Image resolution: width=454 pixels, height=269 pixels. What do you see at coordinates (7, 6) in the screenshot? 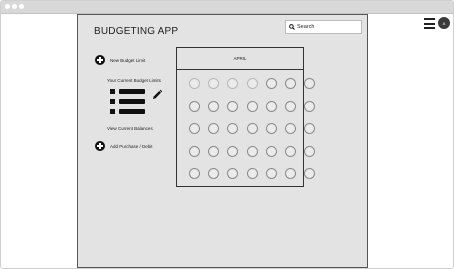
I see `window-close-dot` at bounding box center [7, 6].